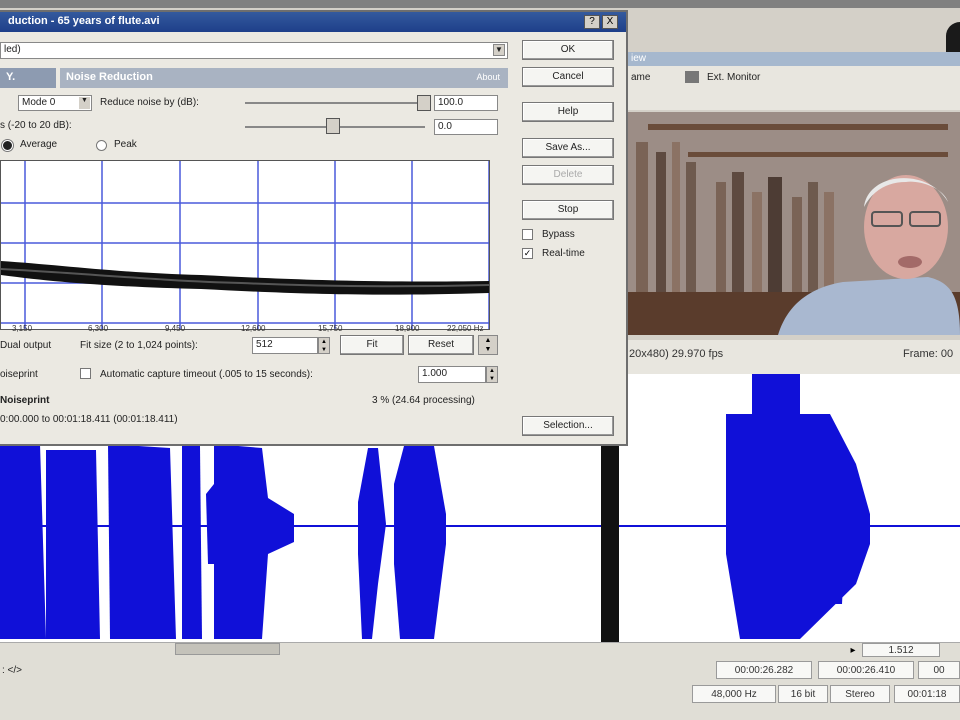 The image size is (960, 720). Describe the element at coordinates (466, 127) in the screenshot. I see `range-value-field: 0.0` at that location.